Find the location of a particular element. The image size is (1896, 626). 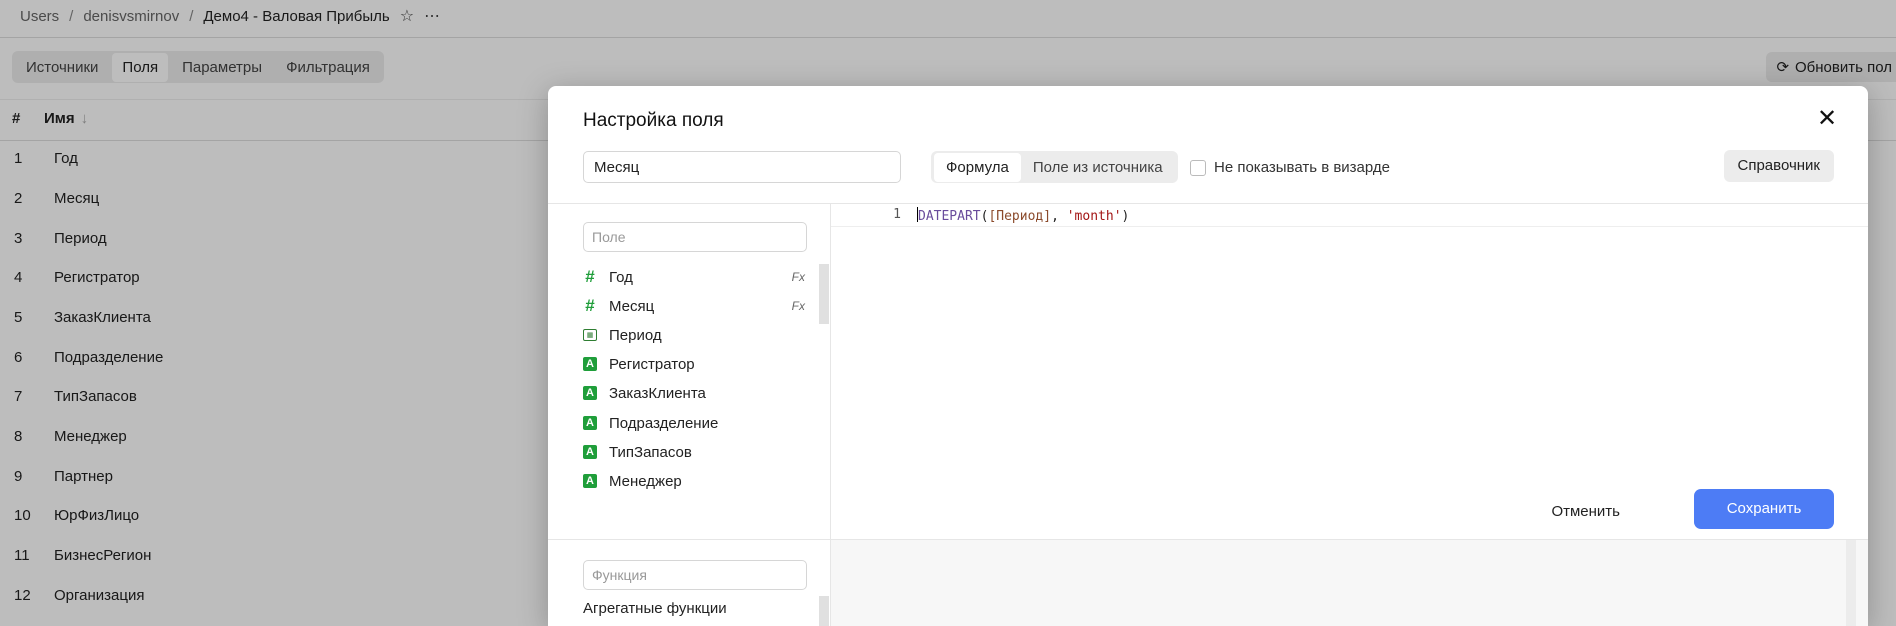

formula-code: DATEPART([Период], 'month') is located at coordinates (1023, 215).